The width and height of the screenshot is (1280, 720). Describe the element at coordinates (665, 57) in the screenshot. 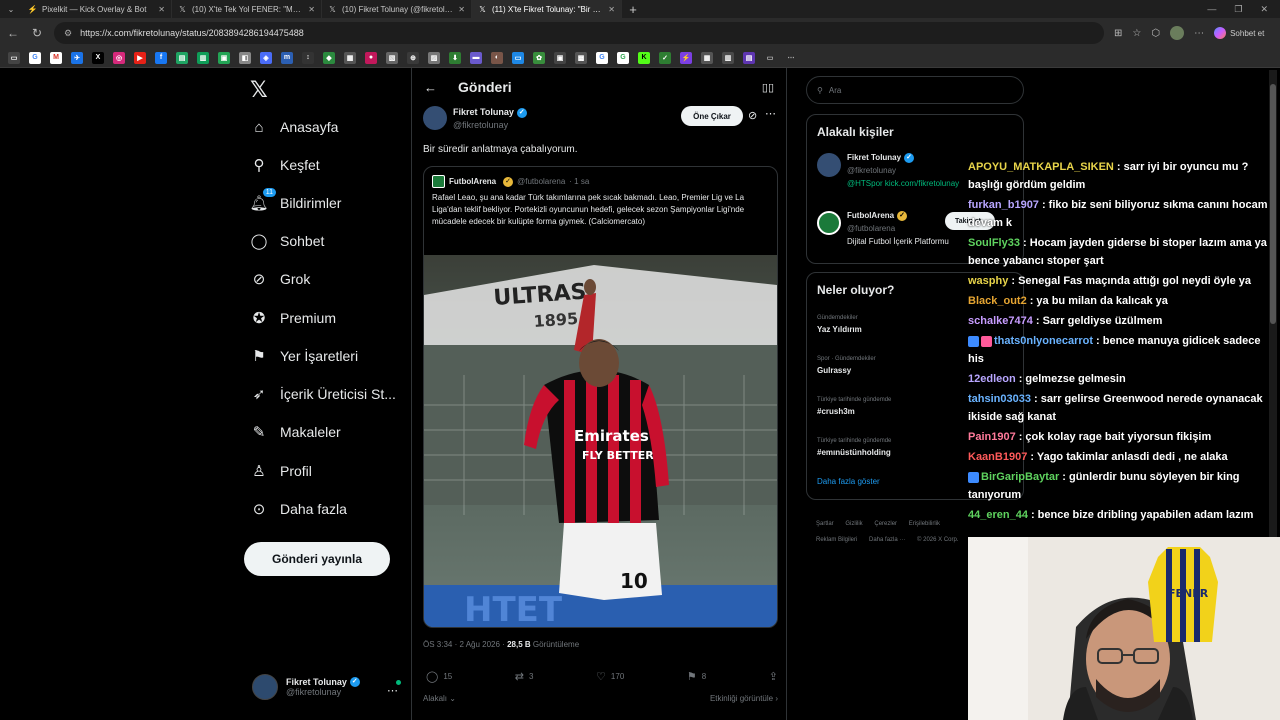

I see `bookmark-icon: ✓` at that location.